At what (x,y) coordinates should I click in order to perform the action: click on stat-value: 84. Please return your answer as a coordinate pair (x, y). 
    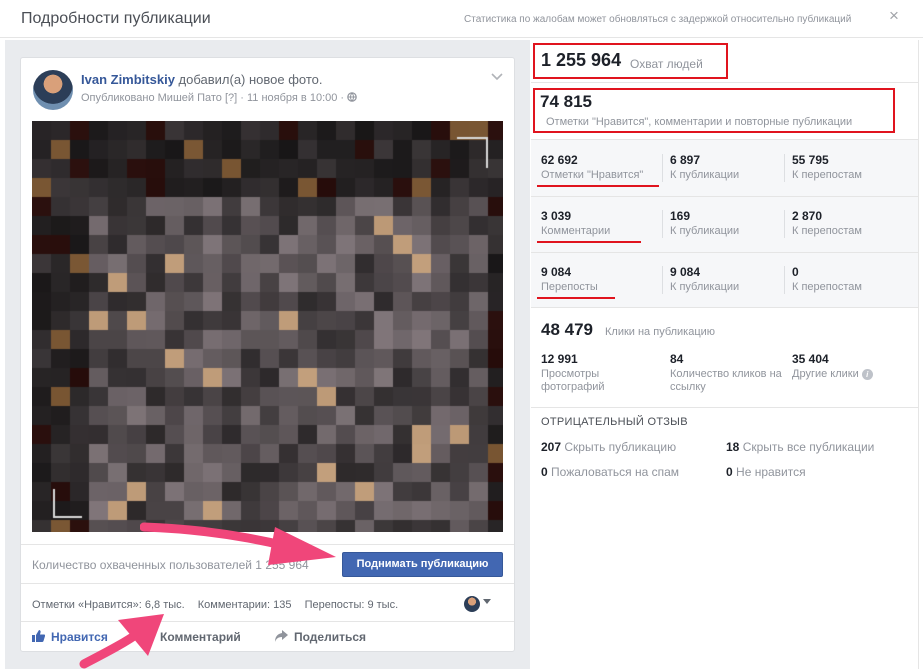
    Looking at the image, I should click on (677, 359).